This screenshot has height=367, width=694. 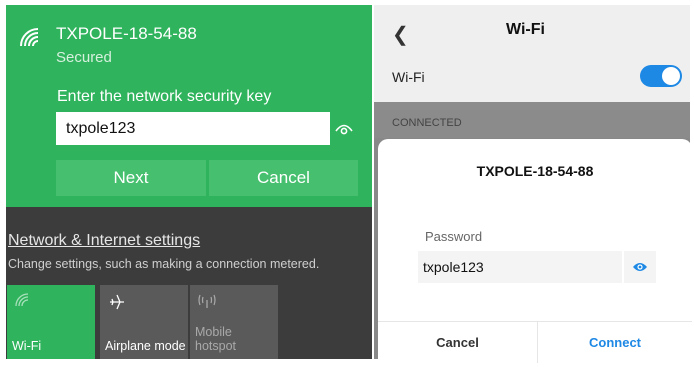 What do you see at coordinates (532, 53) in the screenshot?
I see `android-header-area` at bounding box center [532, 53].